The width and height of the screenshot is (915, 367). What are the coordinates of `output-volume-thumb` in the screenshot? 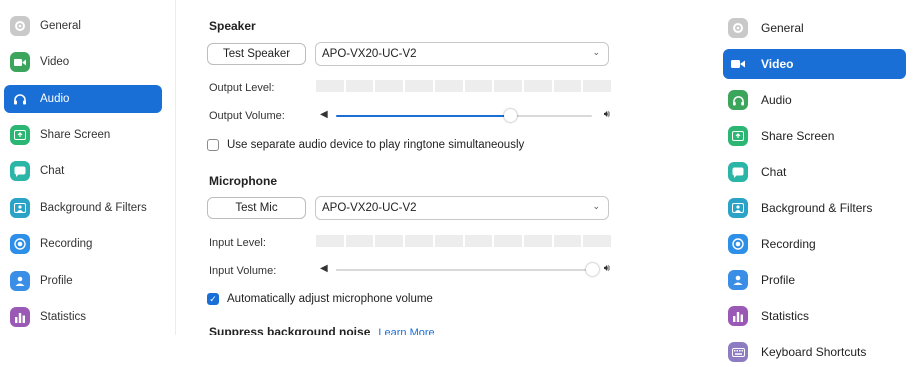 It's located at (511, 115).